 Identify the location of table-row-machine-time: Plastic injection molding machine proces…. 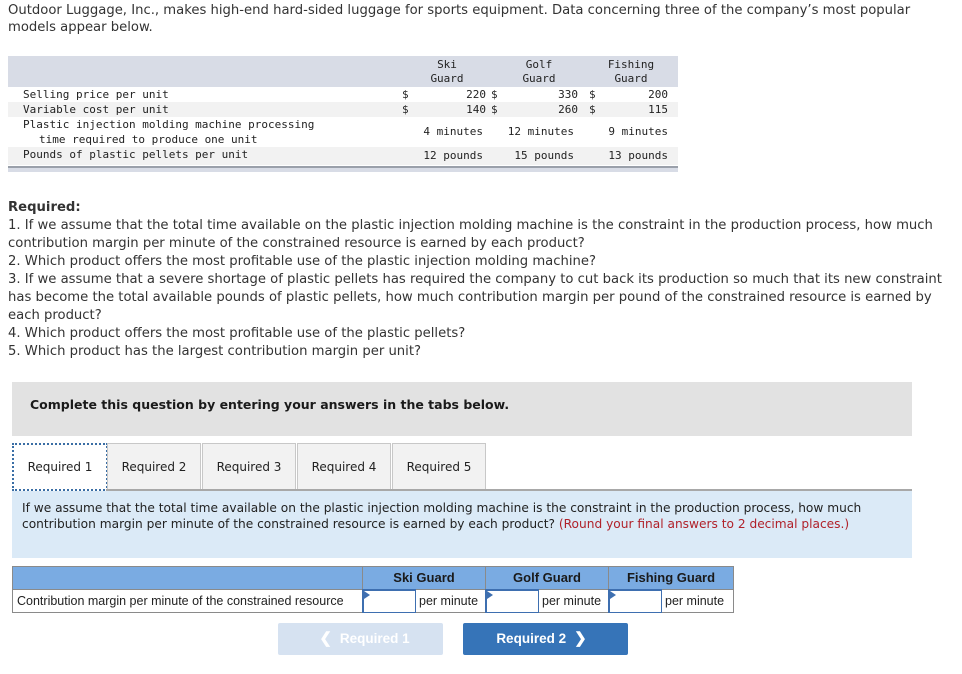
(343, 132).